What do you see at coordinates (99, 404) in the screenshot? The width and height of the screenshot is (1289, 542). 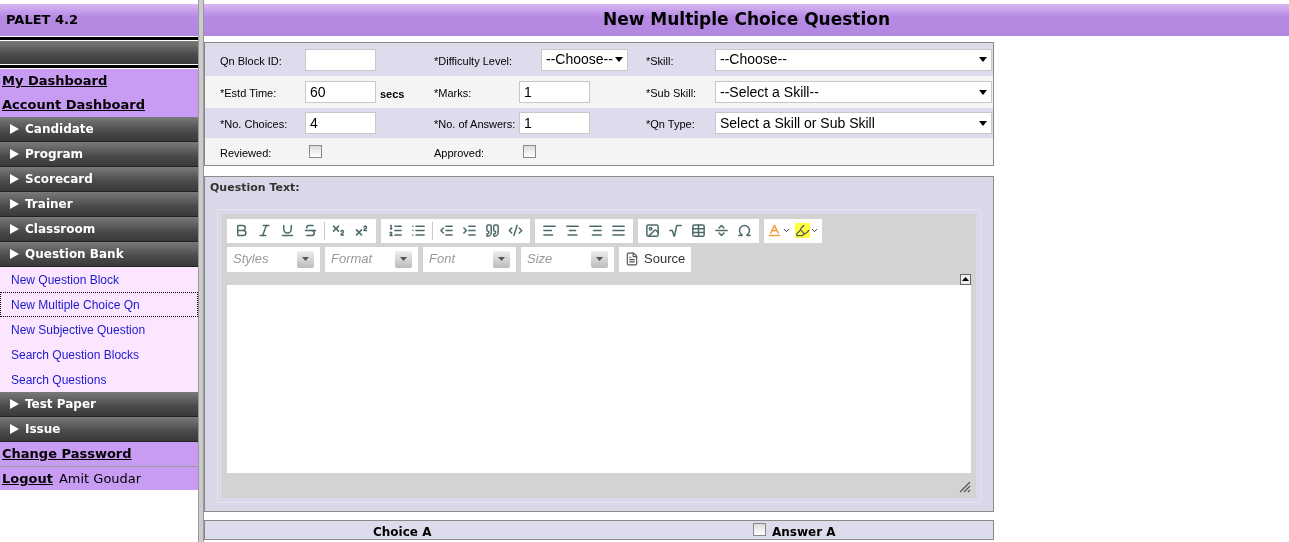 I see `menu-section: Test Paper` at bounding box center [99, 404].